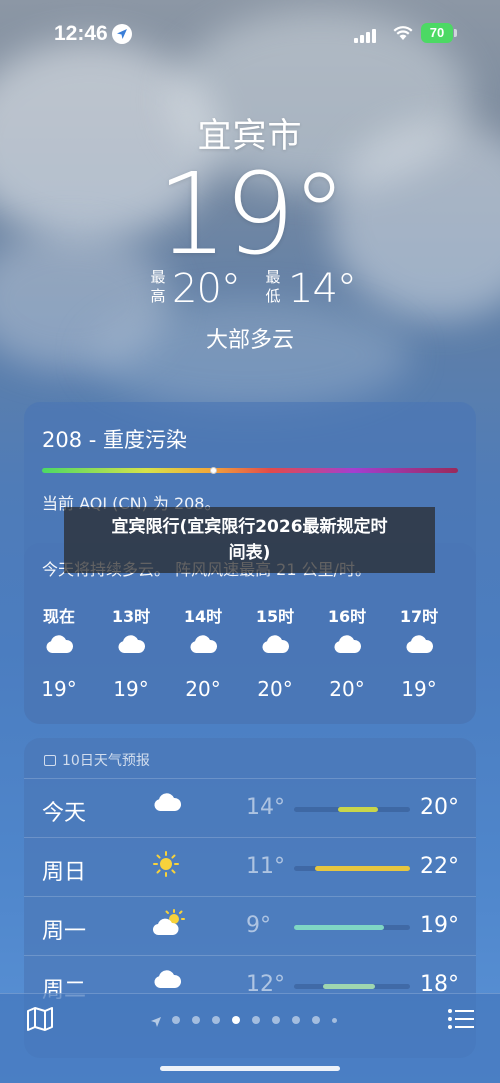 The image size is (500, 1083). Describe the element at coordinates (115, 440) in the screenshot. I see `aqi-title: 208 - 重度污染` at that location.